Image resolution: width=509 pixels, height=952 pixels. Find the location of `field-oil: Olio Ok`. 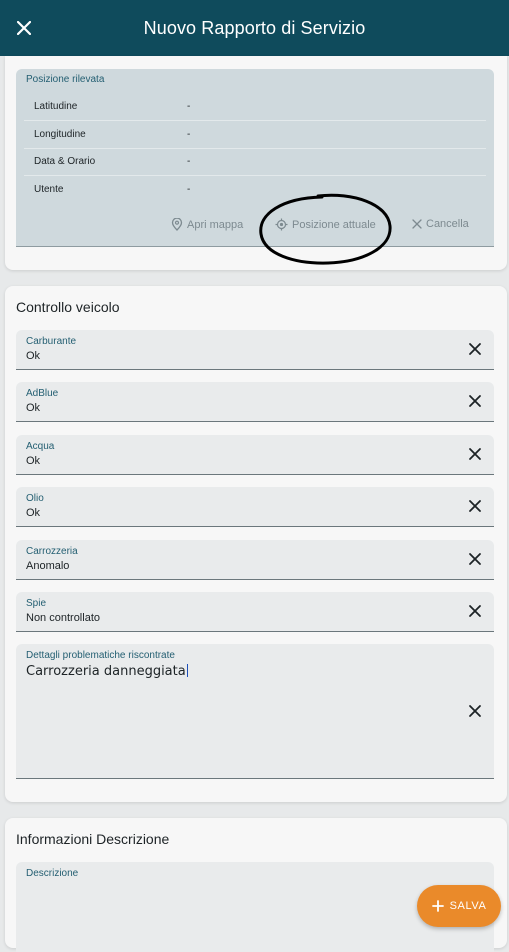

field-oil: Olio Ok is located at coordinates (255, 507).